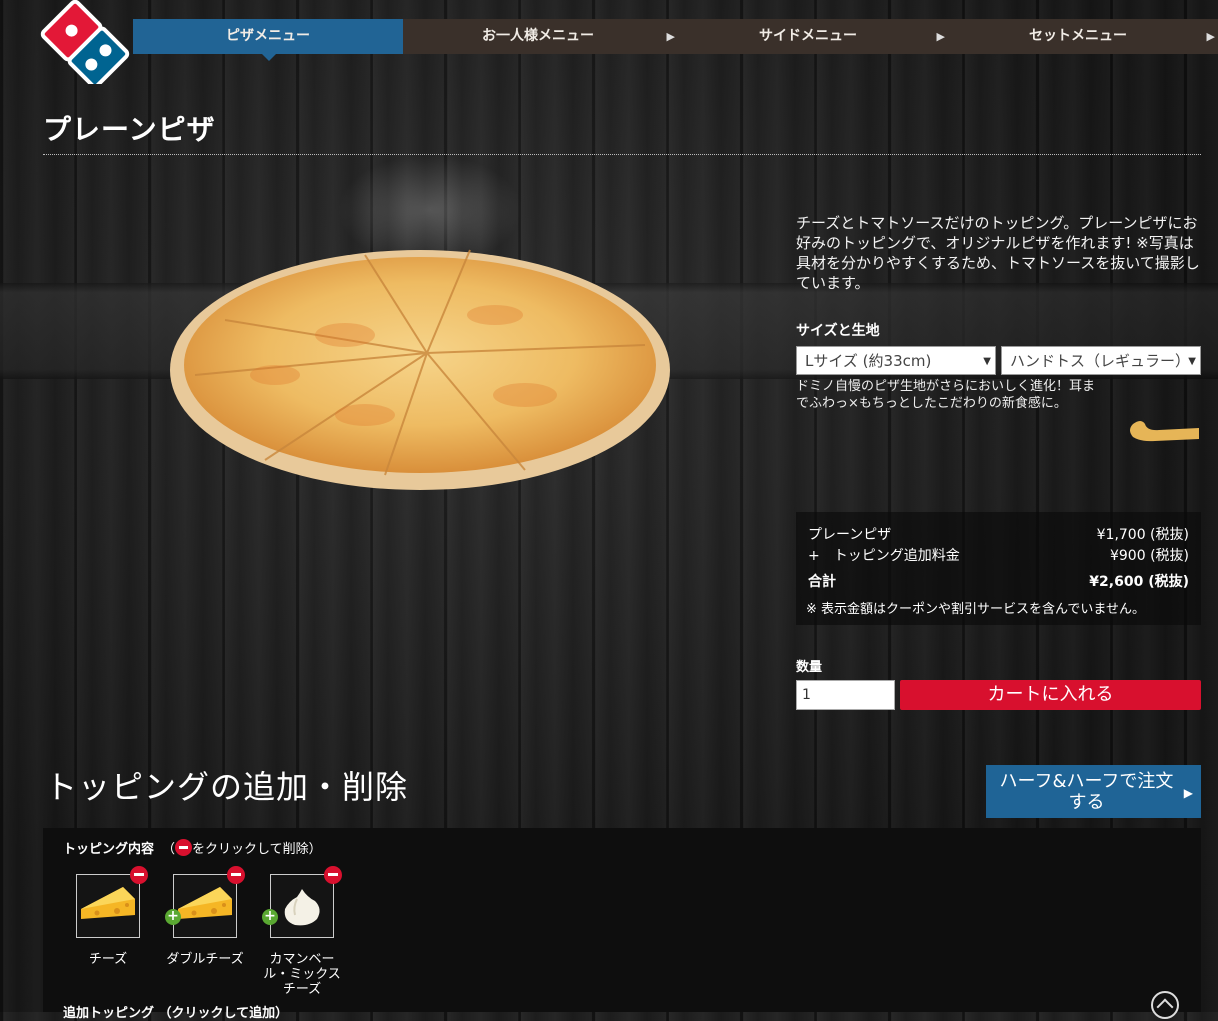  Describe the element at coordinates (169, 849) in the screenshot. I see `hint-paren: （` at that location.